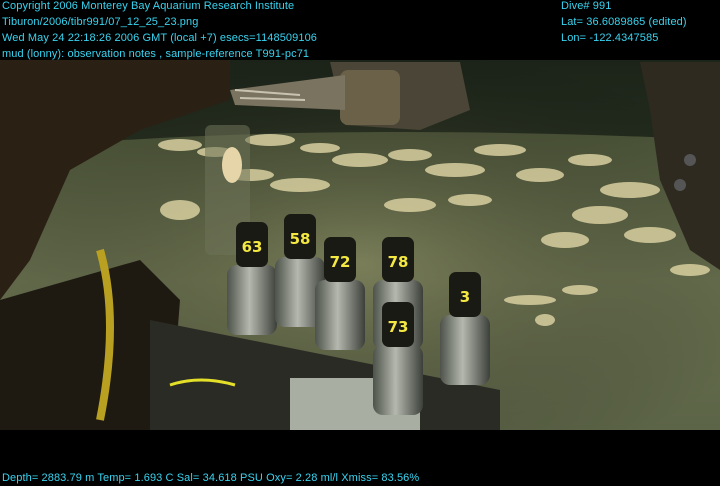 This screenshot has height=486, width=720. Describe the element at coordinates (610, 38) in the screenshot. I see `longitude-text: Lon= -122.4347585` at that location.